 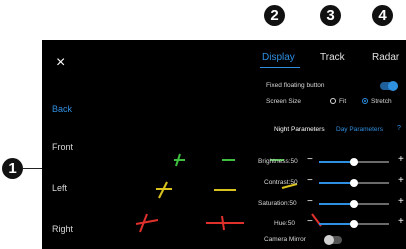 I want to click on camera-mirror-label: Camera Mirror, so click(x=285, y=239).